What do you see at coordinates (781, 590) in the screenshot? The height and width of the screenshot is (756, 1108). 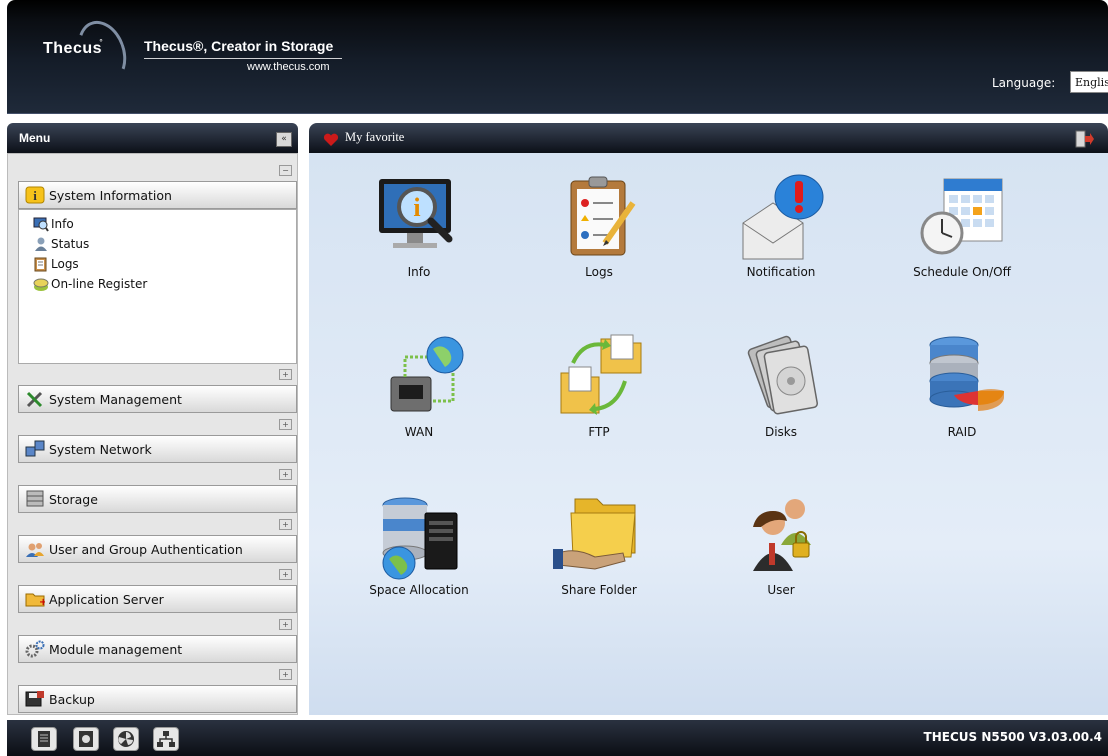 I see `tile-label: User` at bounding box center [781, 590].